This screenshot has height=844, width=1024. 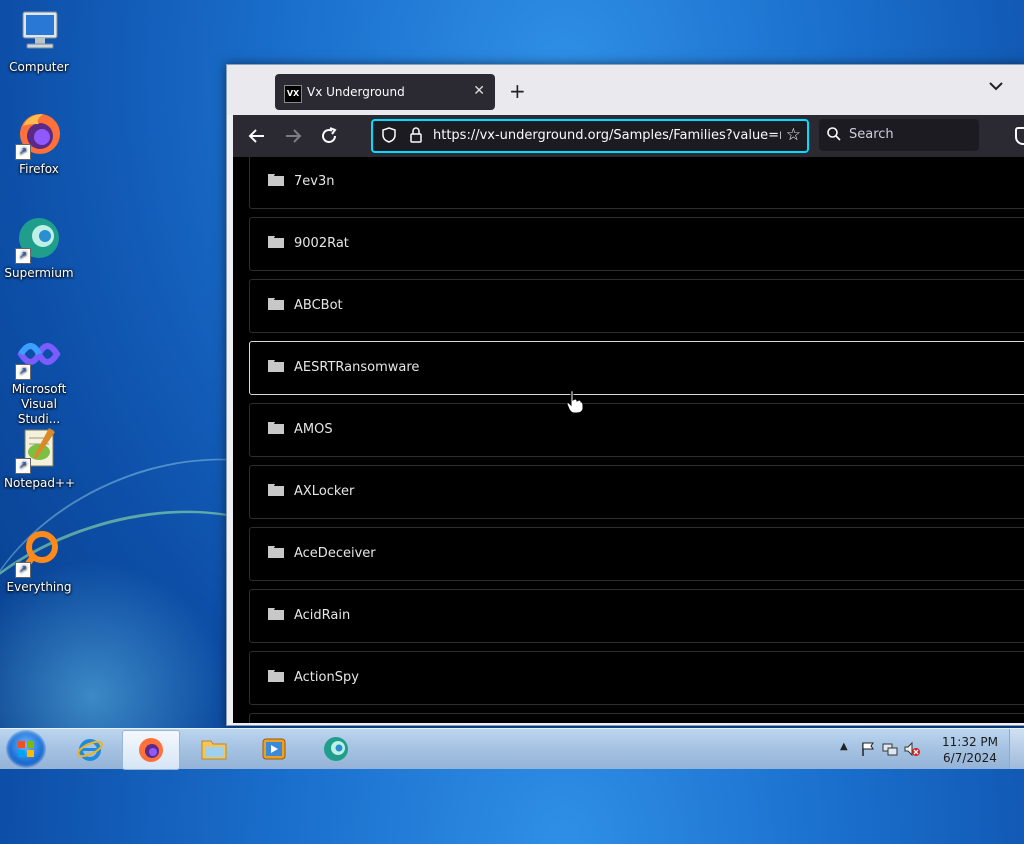 What do you see at coordinates (848, 749) in the screenshot?
I see `show-hidden-icons-chevron-up-icon: ▲` at bounding box center [848, 749].